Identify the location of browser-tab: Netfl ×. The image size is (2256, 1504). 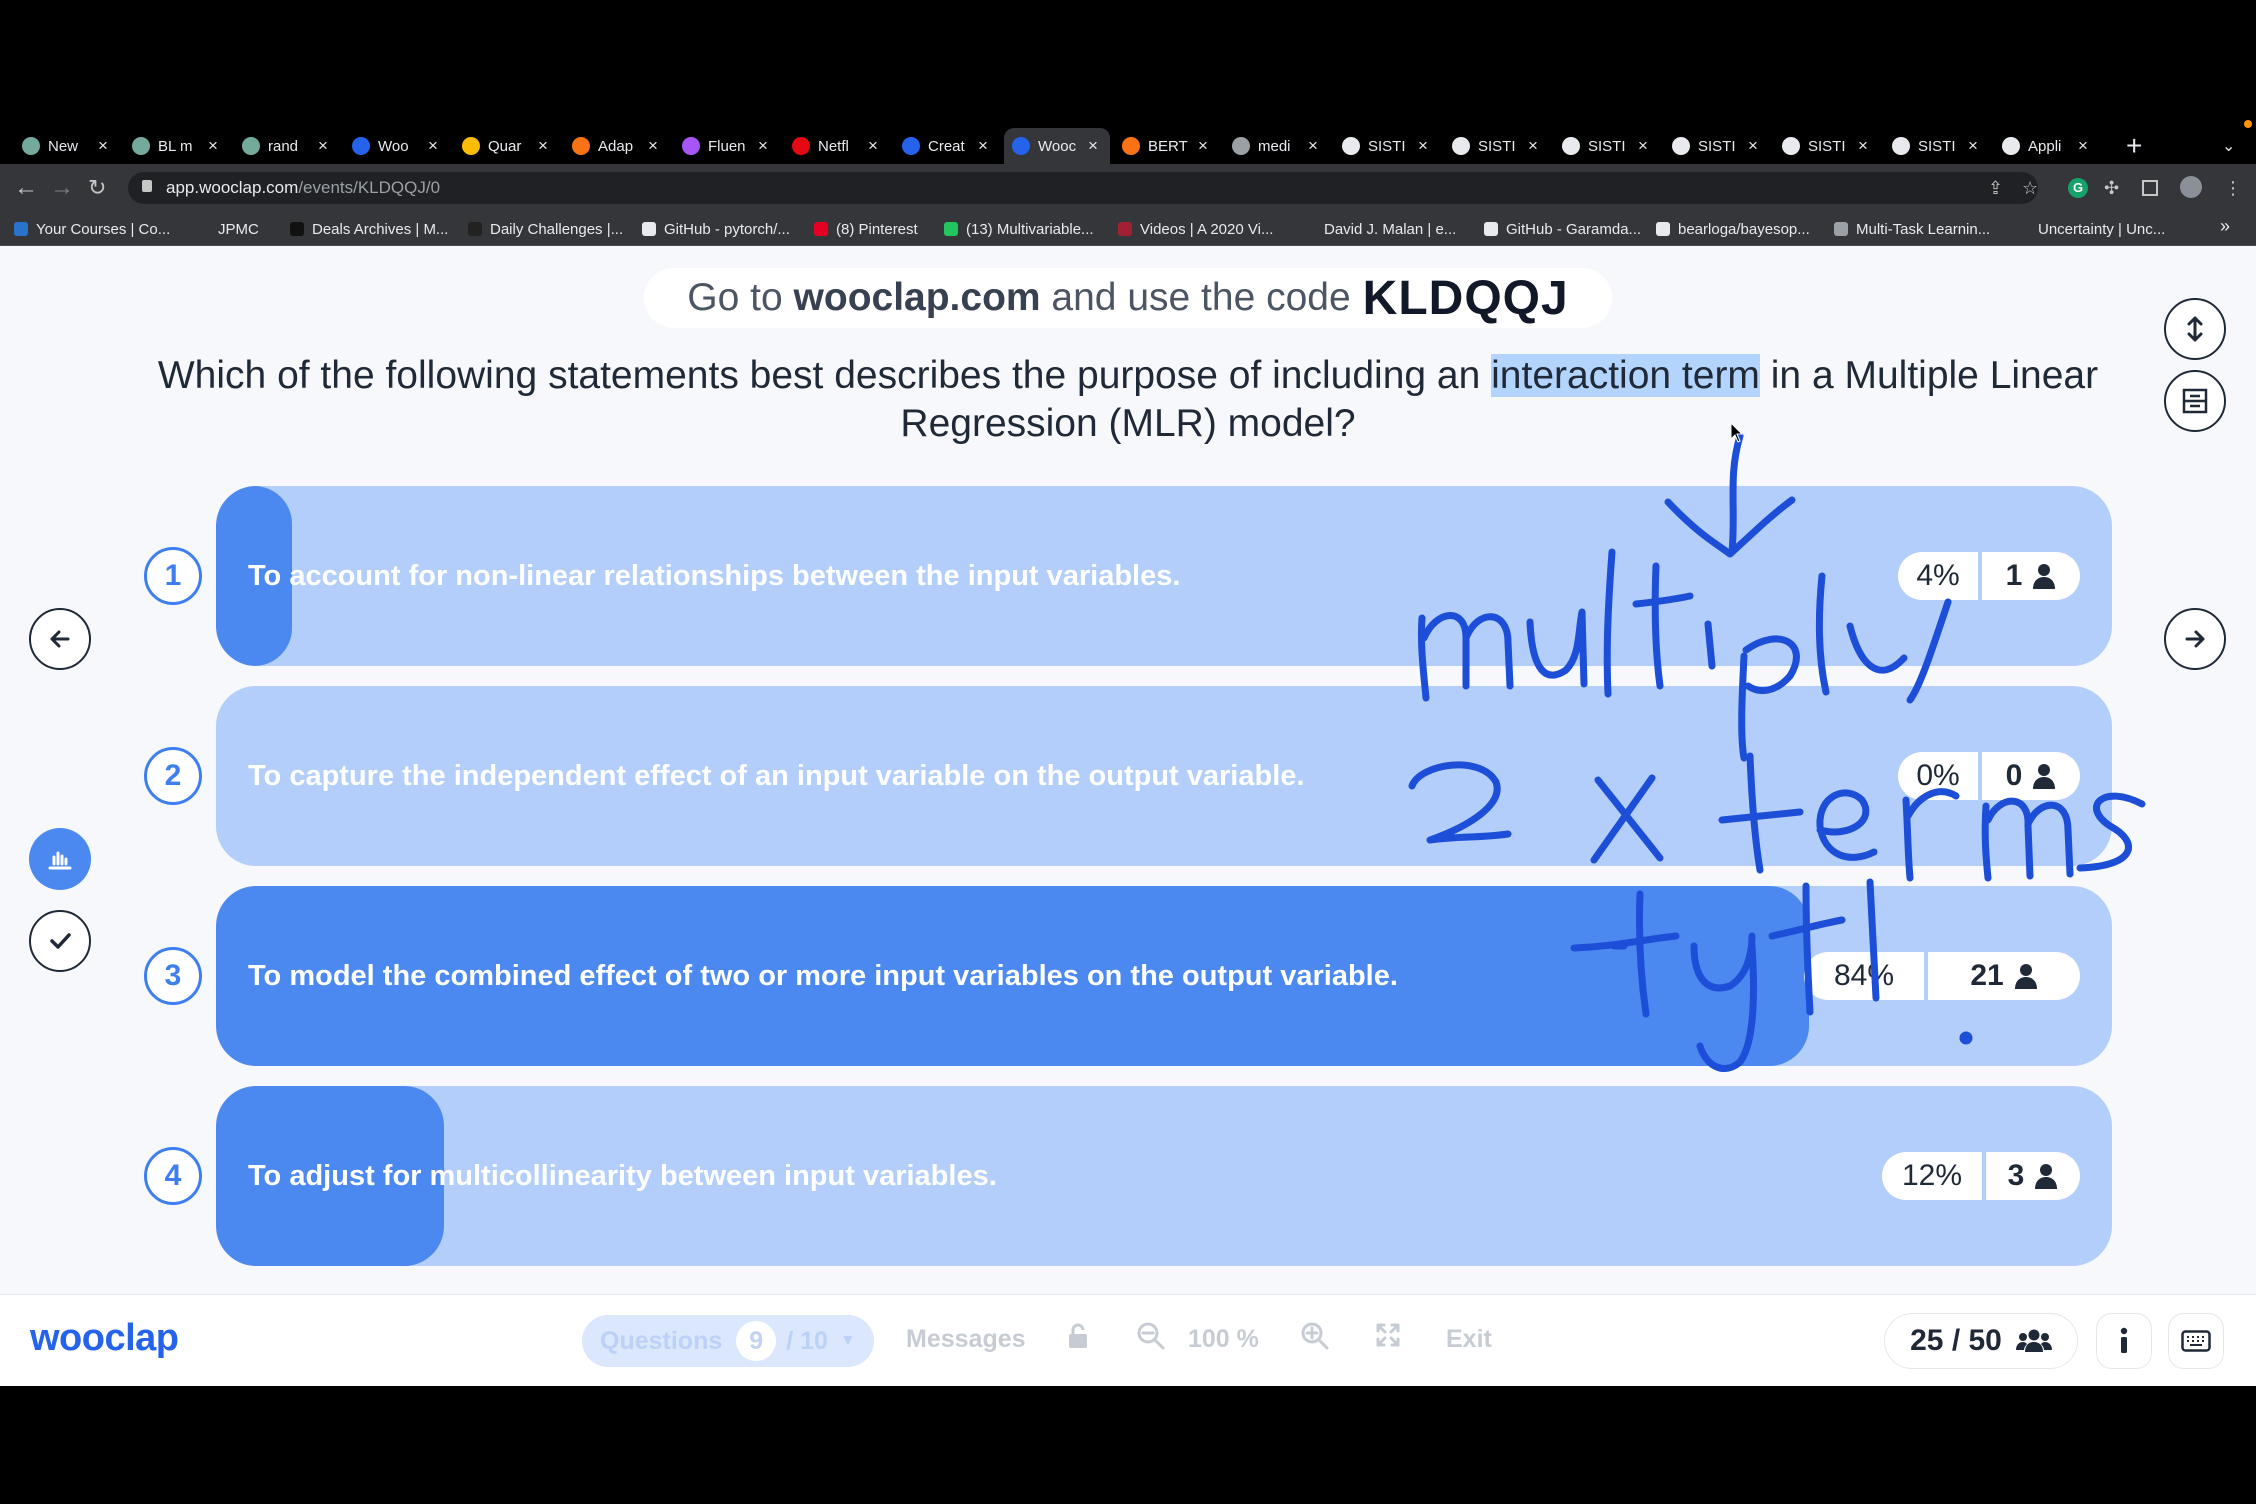
(837, 146).